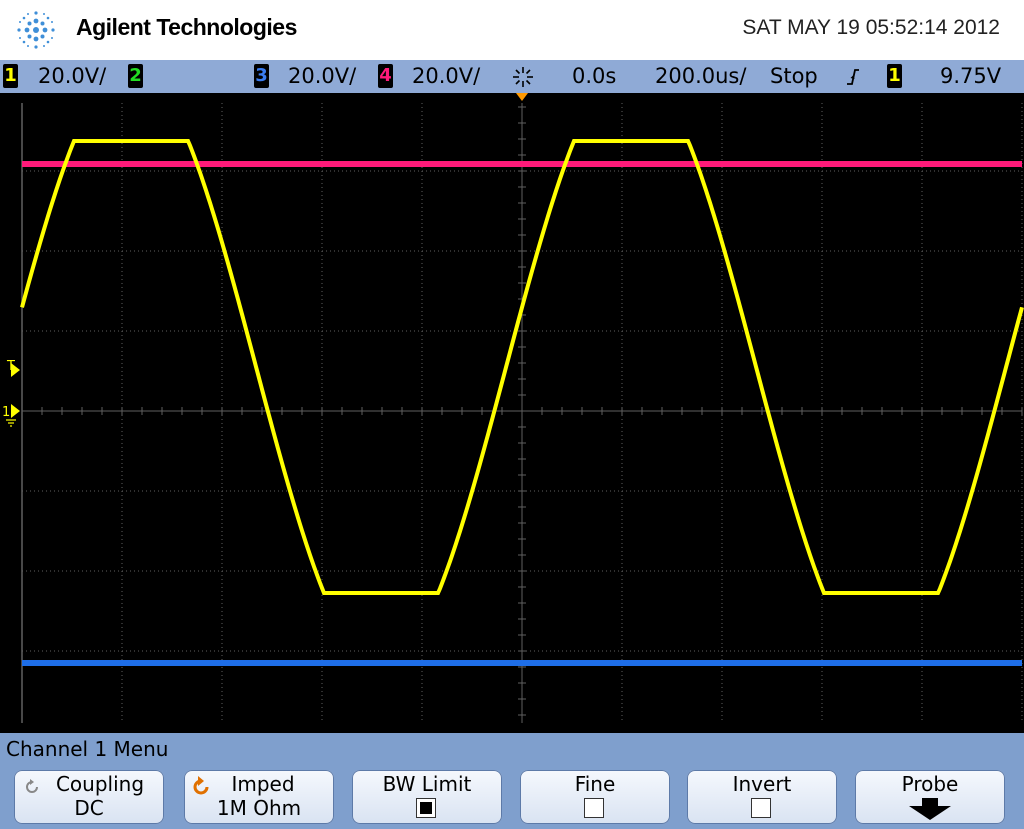 This screenshot has width=1024, height=829. Describe the element at coordinates (871, 27) in the screenshot. I see `date-time: SAT MAY 19 05:52:14 2012` at that location.